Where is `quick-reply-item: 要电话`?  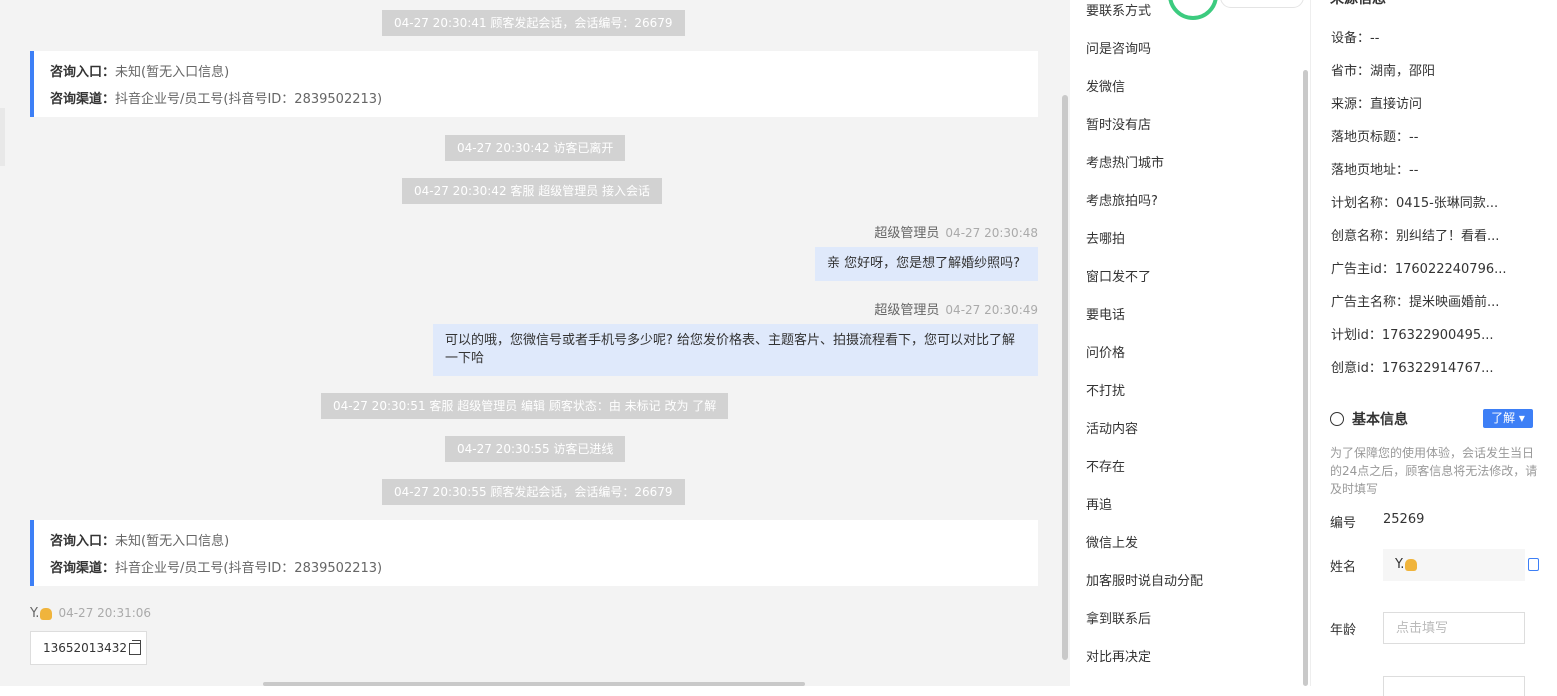
quick-reply-item: 要电话 is located at coordinates (1105, 316).